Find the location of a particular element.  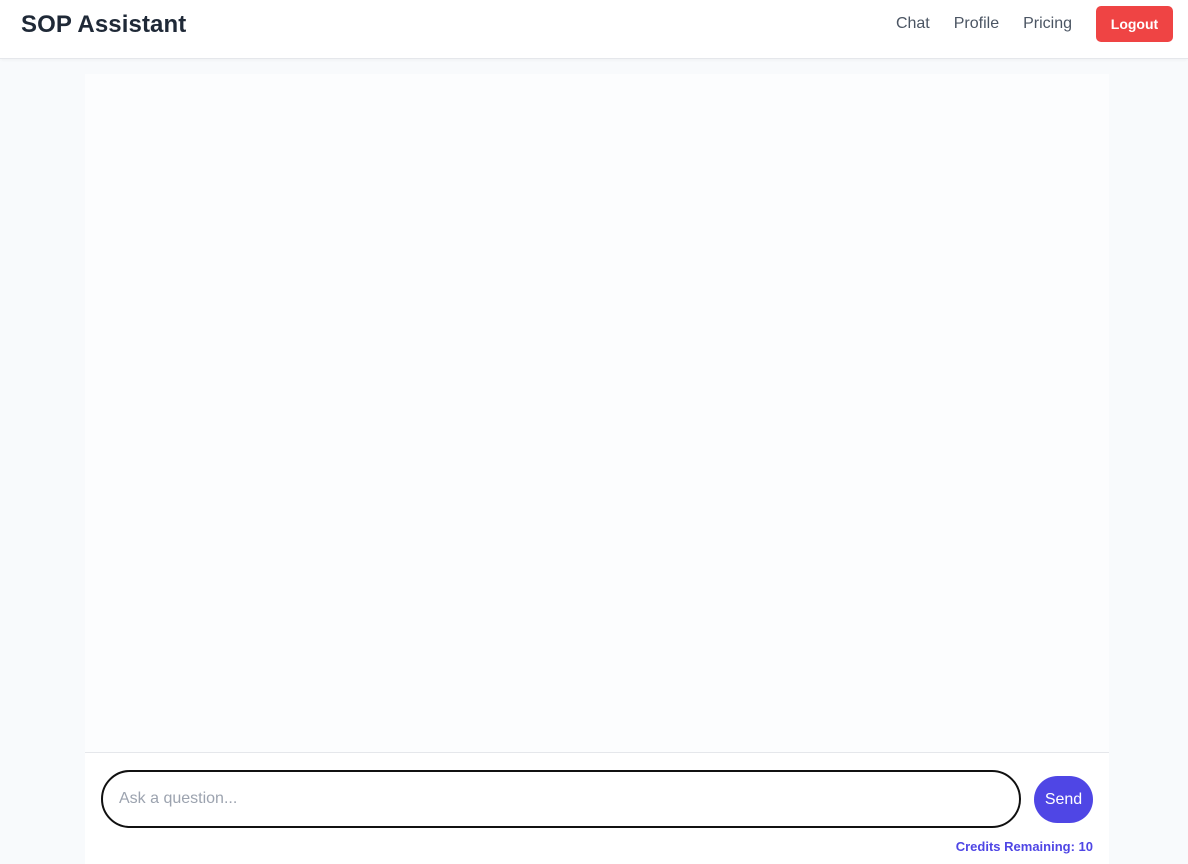

question-input is located at coordinates (561, 799).